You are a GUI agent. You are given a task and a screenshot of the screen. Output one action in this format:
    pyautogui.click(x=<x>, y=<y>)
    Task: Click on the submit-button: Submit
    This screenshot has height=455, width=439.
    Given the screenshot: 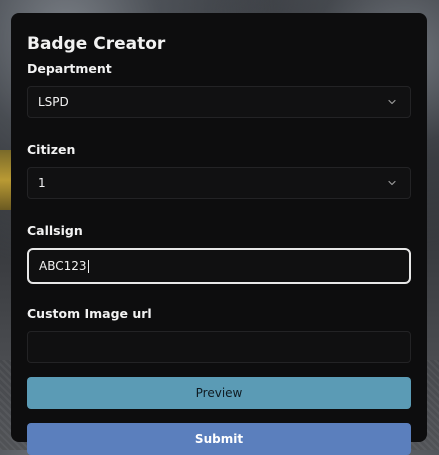 What is the action you would take?
    pyautogui.click(x=219, y=439)
    